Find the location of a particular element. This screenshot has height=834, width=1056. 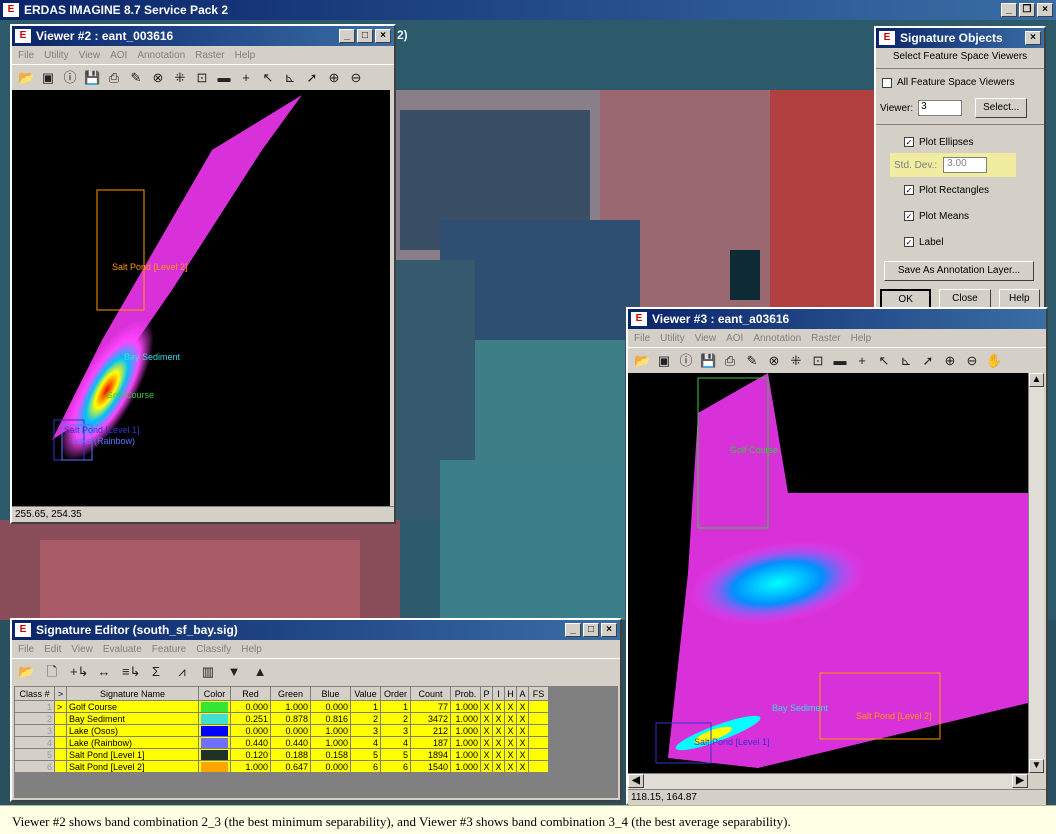

profile-icon: ⊾ is located at coordinates (906, 361).